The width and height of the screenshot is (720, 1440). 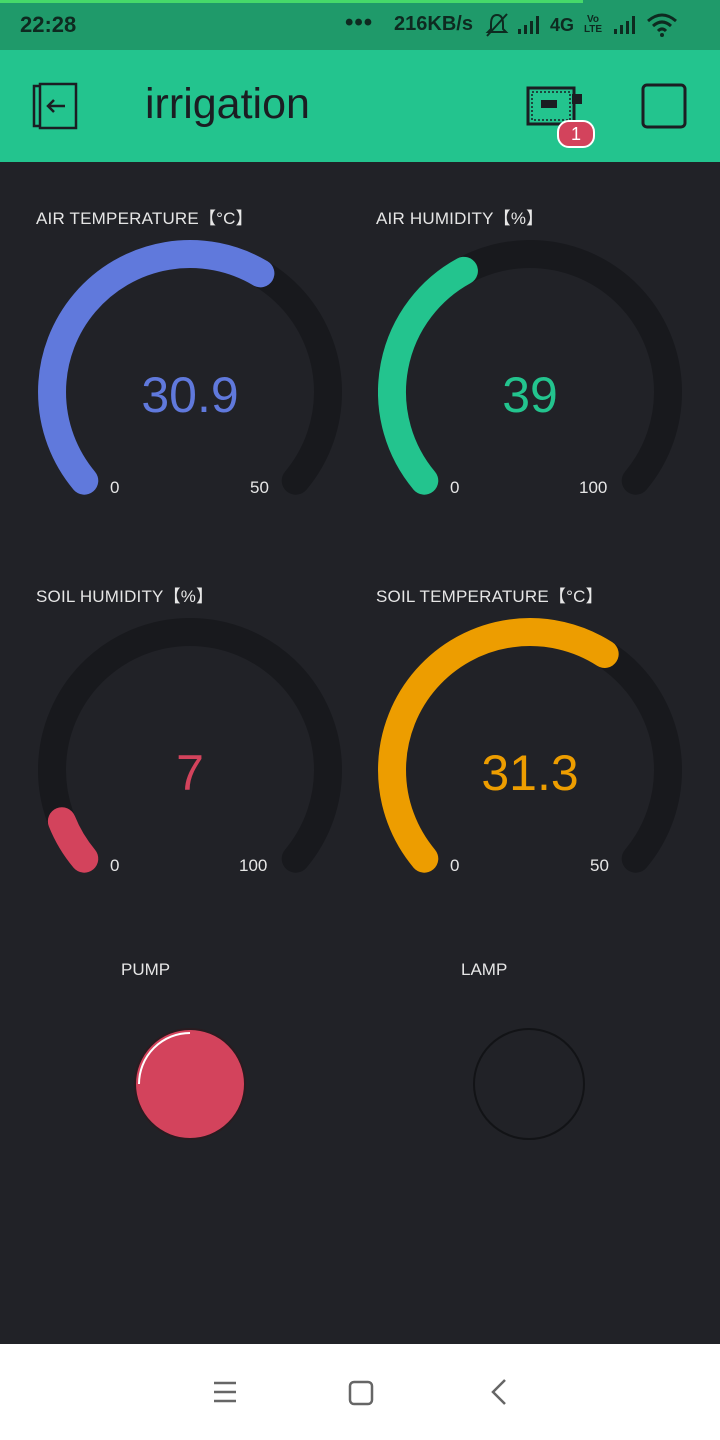 What do you see at coordinates (528, 25) in the screenshot?
I see `signal-icon` at bounding box center [528, 25].